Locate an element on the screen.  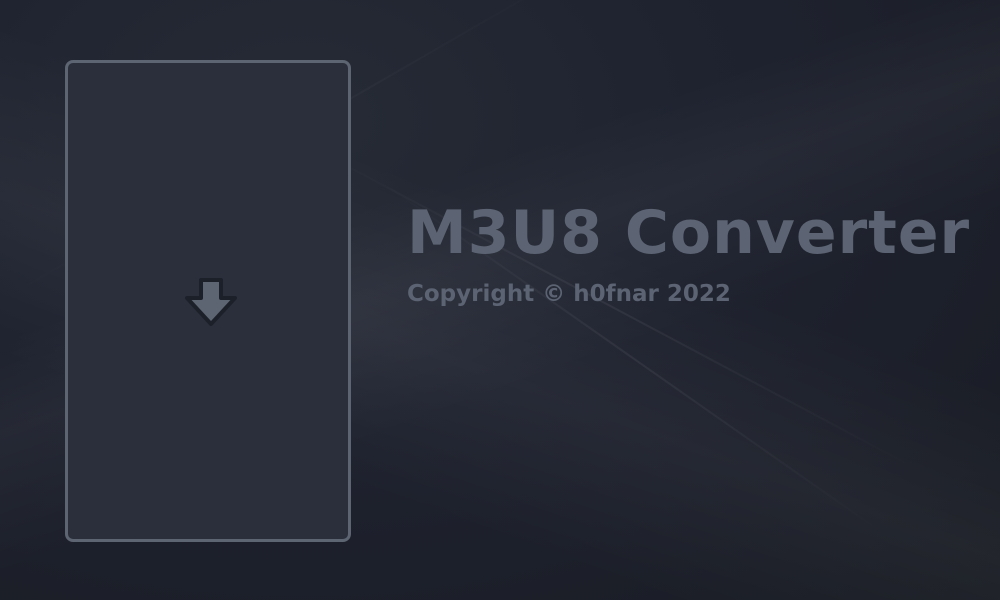
app-title: M3U8 Converter is located at coordinates (689, 233).